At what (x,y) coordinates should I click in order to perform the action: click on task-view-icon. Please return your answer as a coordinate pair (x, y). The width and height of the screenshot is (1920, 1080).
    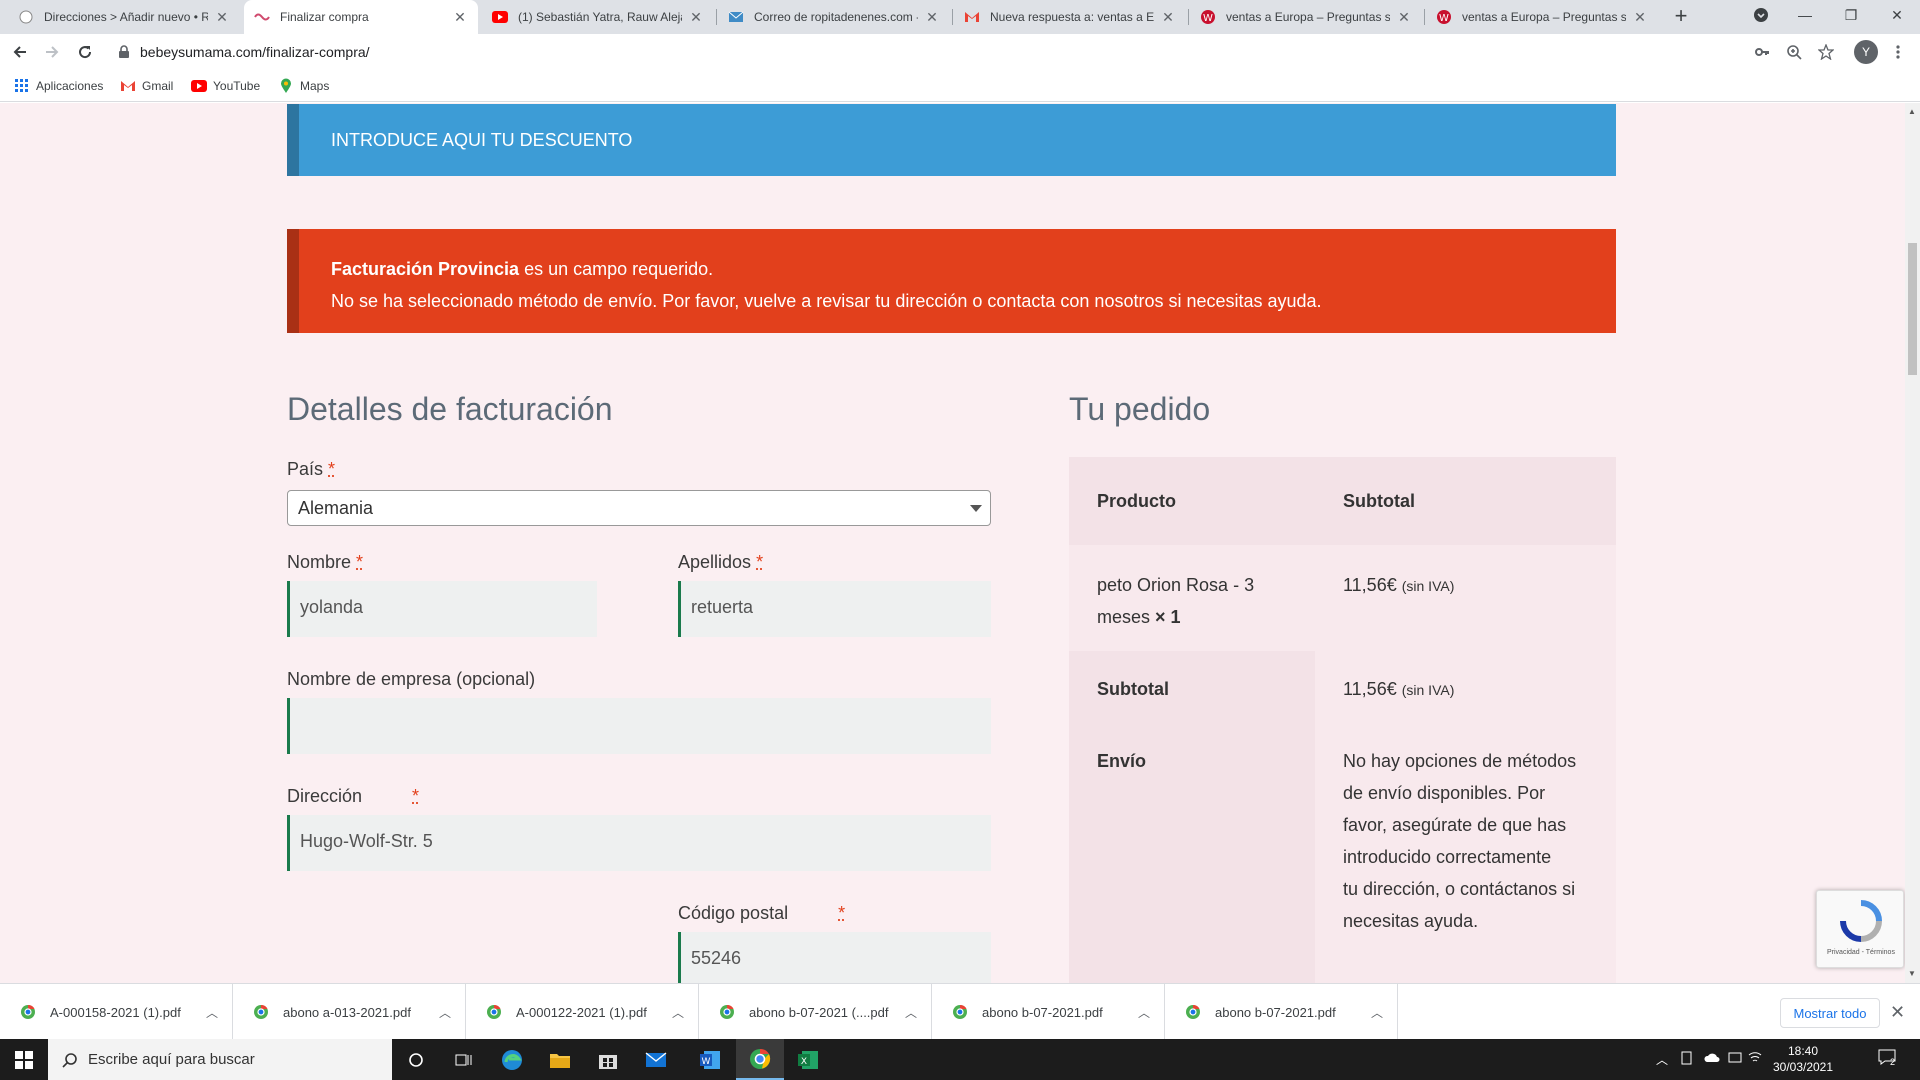
    Looking at the image, I should click on (464, 1059).